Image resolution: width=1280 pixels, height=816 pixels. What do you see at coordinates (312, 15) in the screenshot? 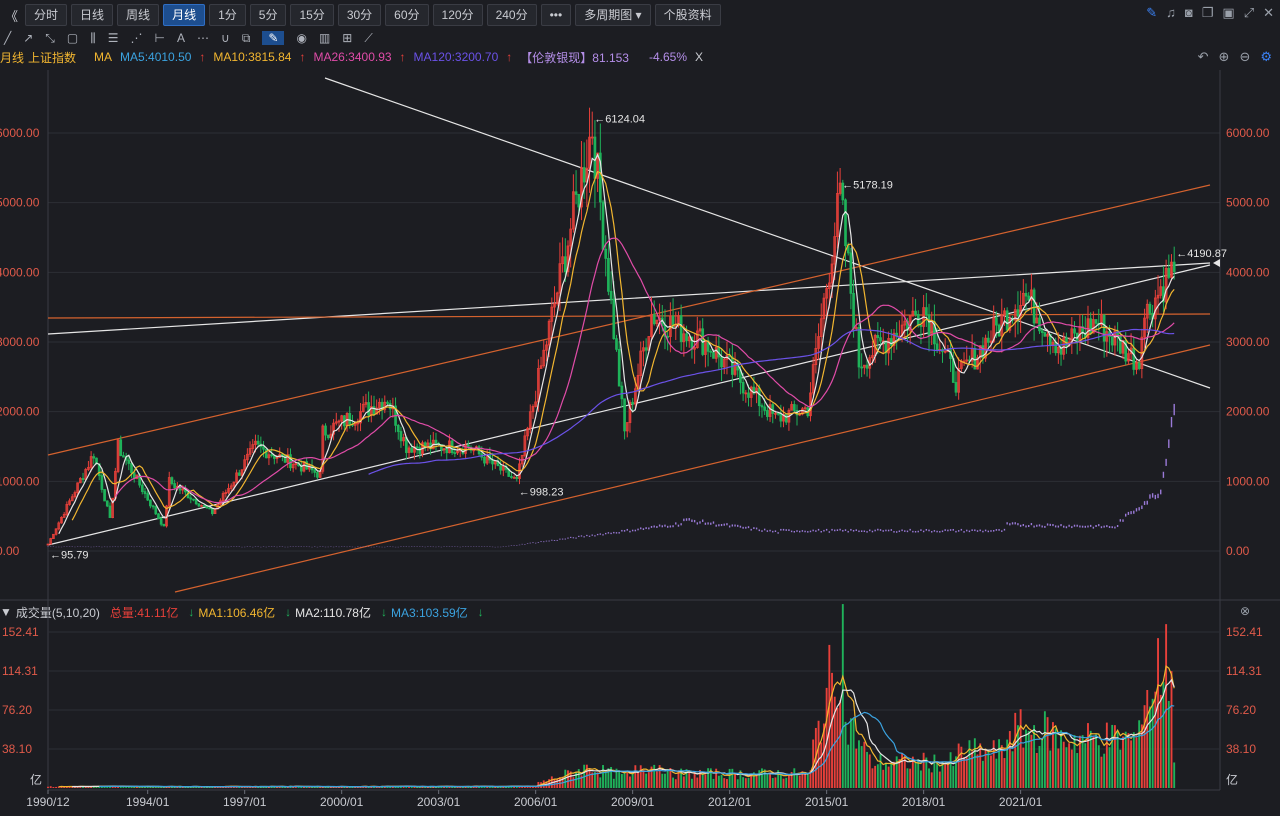
I see `period-button: 15分` at bounding box center [312, 15].